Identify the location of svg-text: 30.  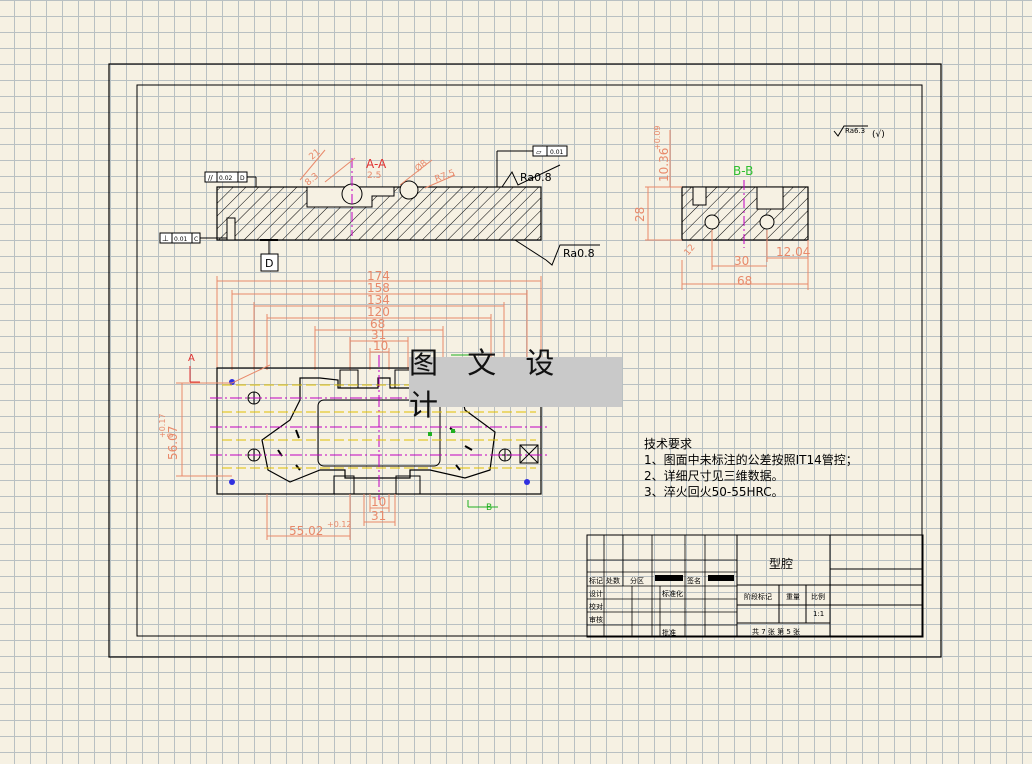
(741, 261).